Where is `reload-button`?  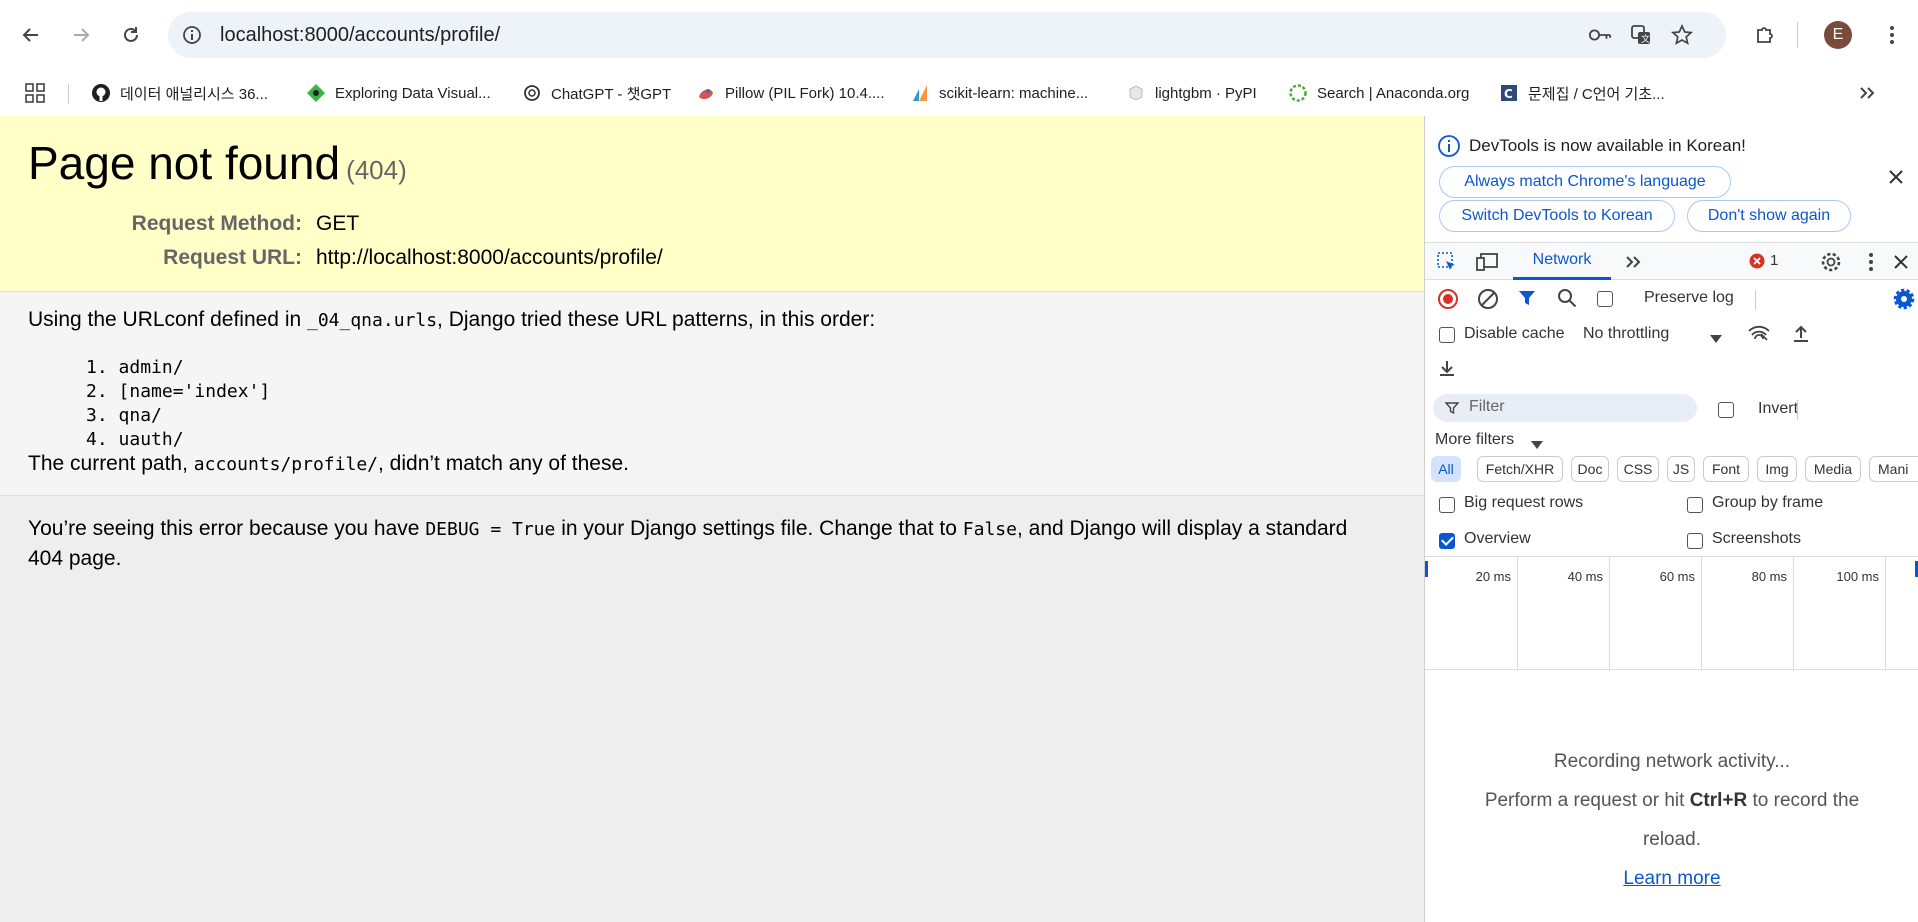 reload-button is located at coordinates (131, 35).